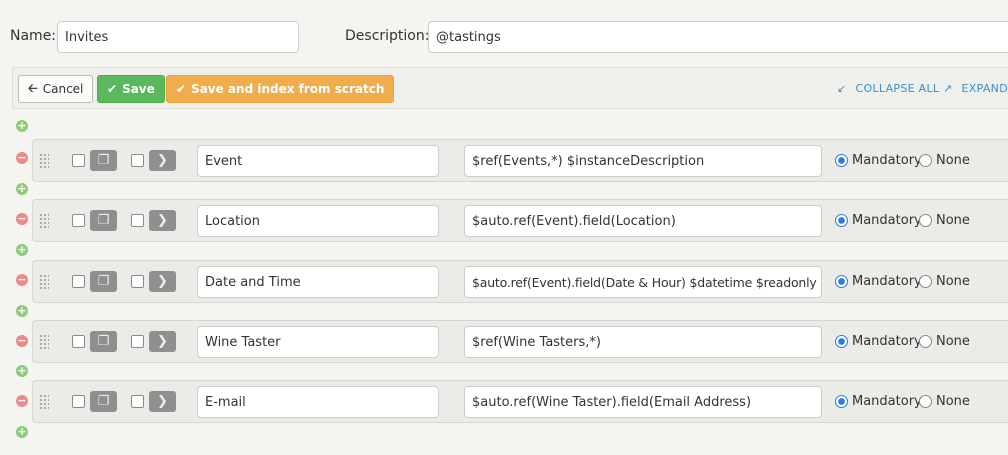 The width and height of the screenshot is (1008, 455). What do you see at coordinates (288, 89) in the screenshot?
I see `save-and-index-button-label: Save and index from scratch` at bounding box center [288, 89].